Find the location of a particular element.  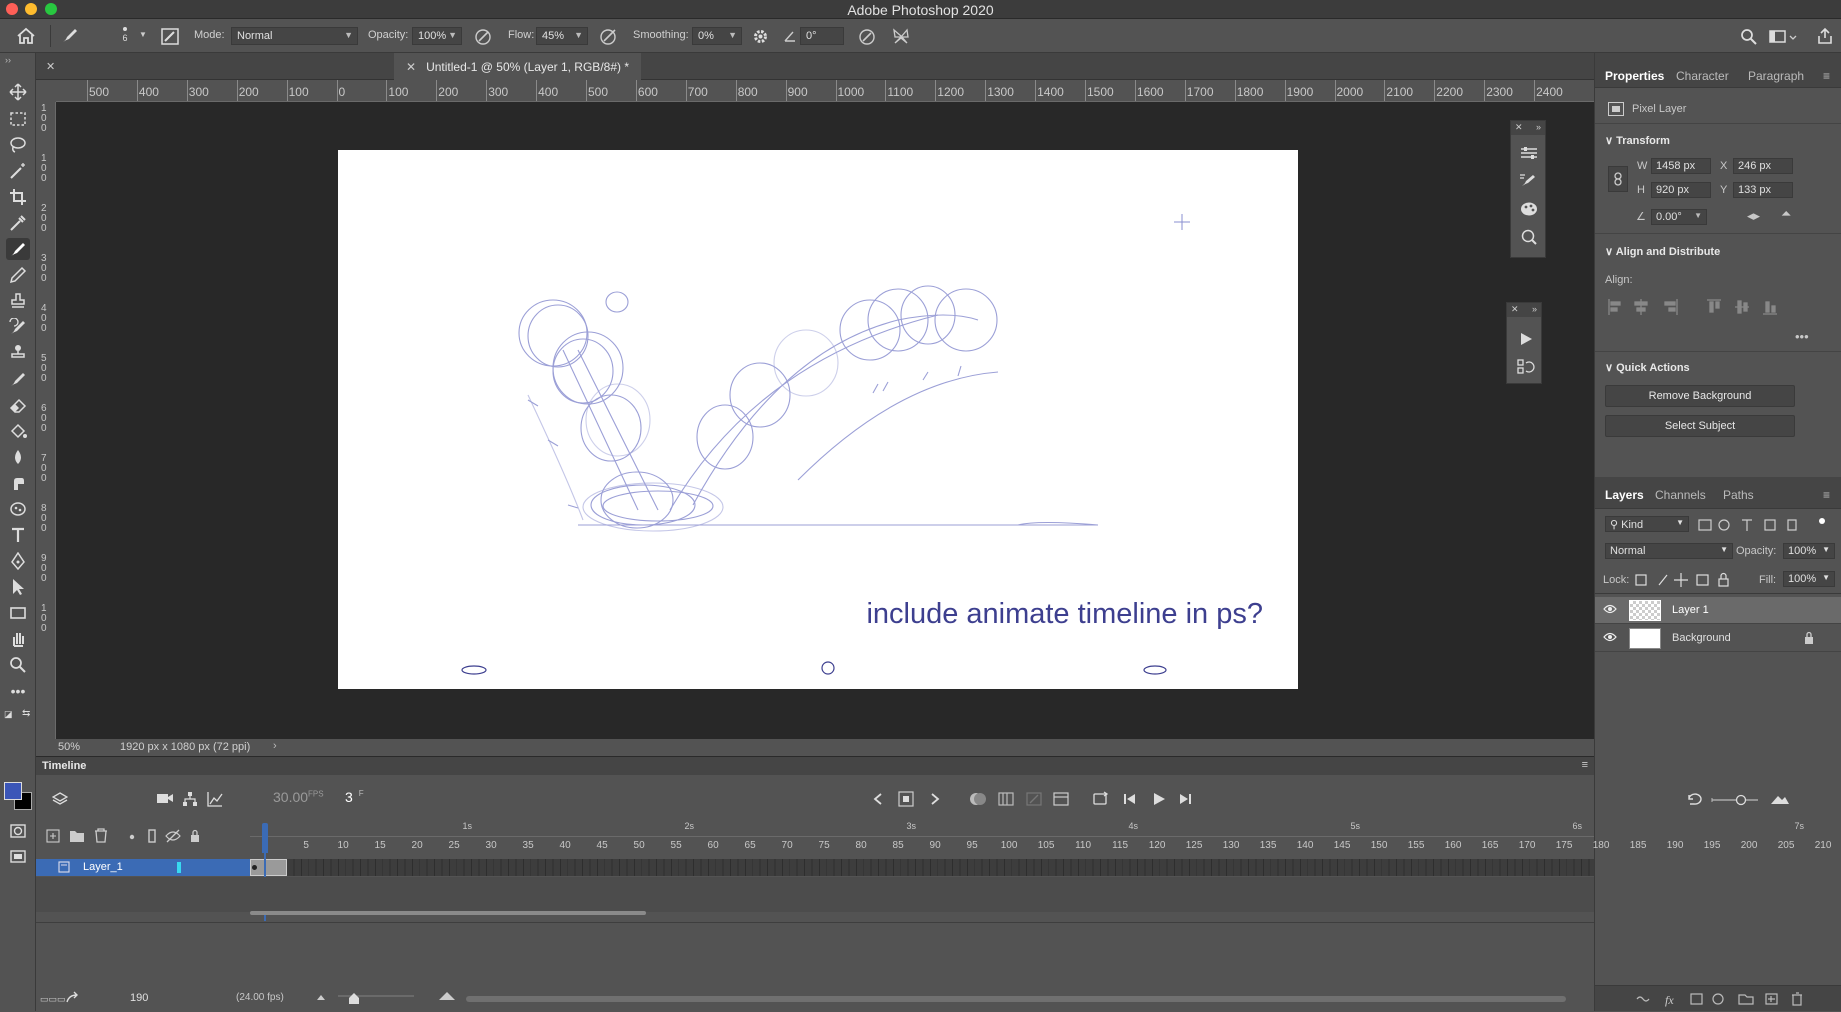

more-tools-icon: ••• is located at coordinates (18, 691).